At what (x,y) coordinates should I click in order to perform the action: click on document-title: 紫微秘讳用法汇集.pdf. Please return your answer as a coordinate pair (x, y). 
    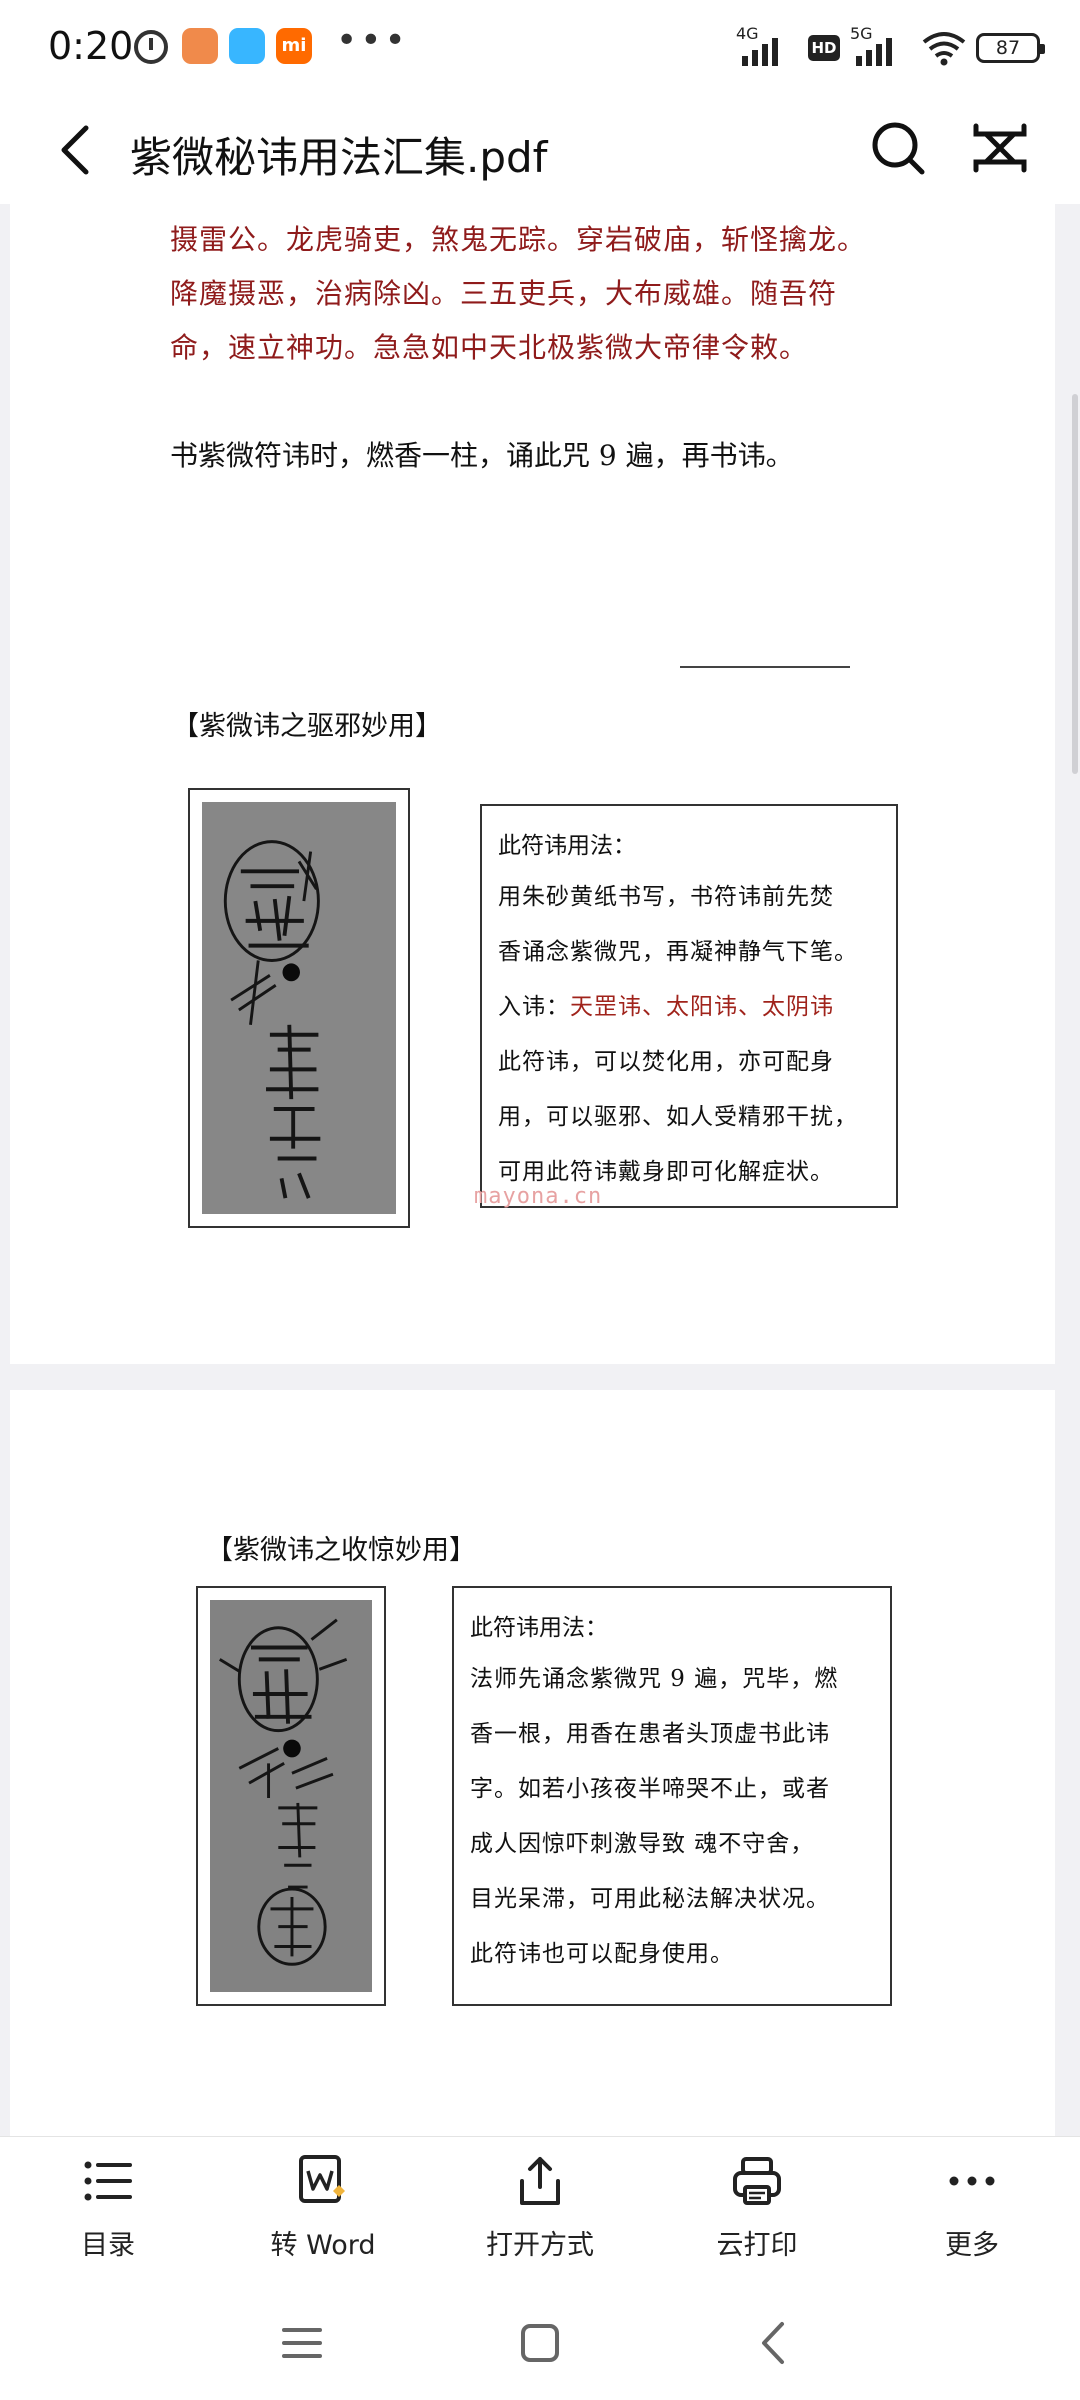
    Looking at the image, I should click on (339, 157).